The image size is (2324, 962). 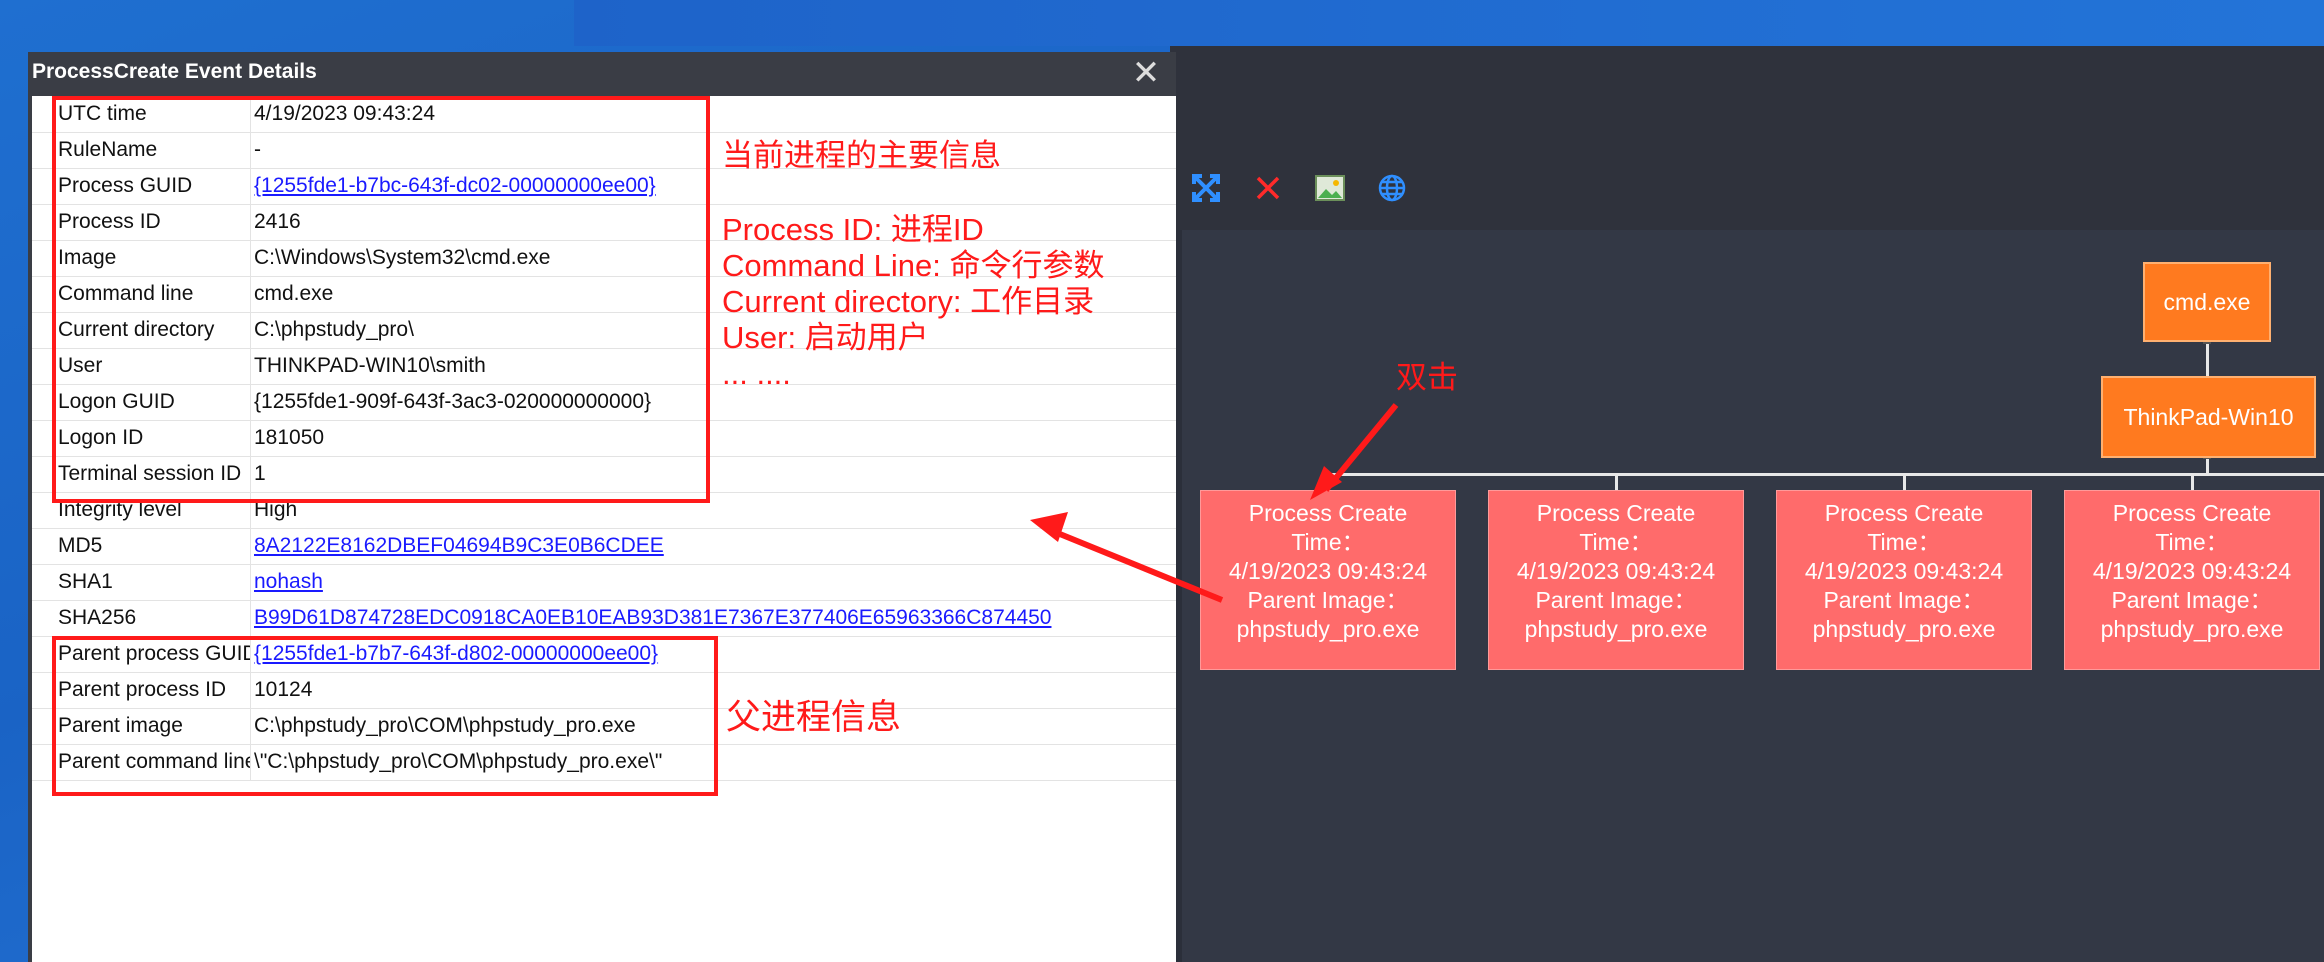 I want to click on arrow-line-to-dialog, so click(x=1136, y=565).